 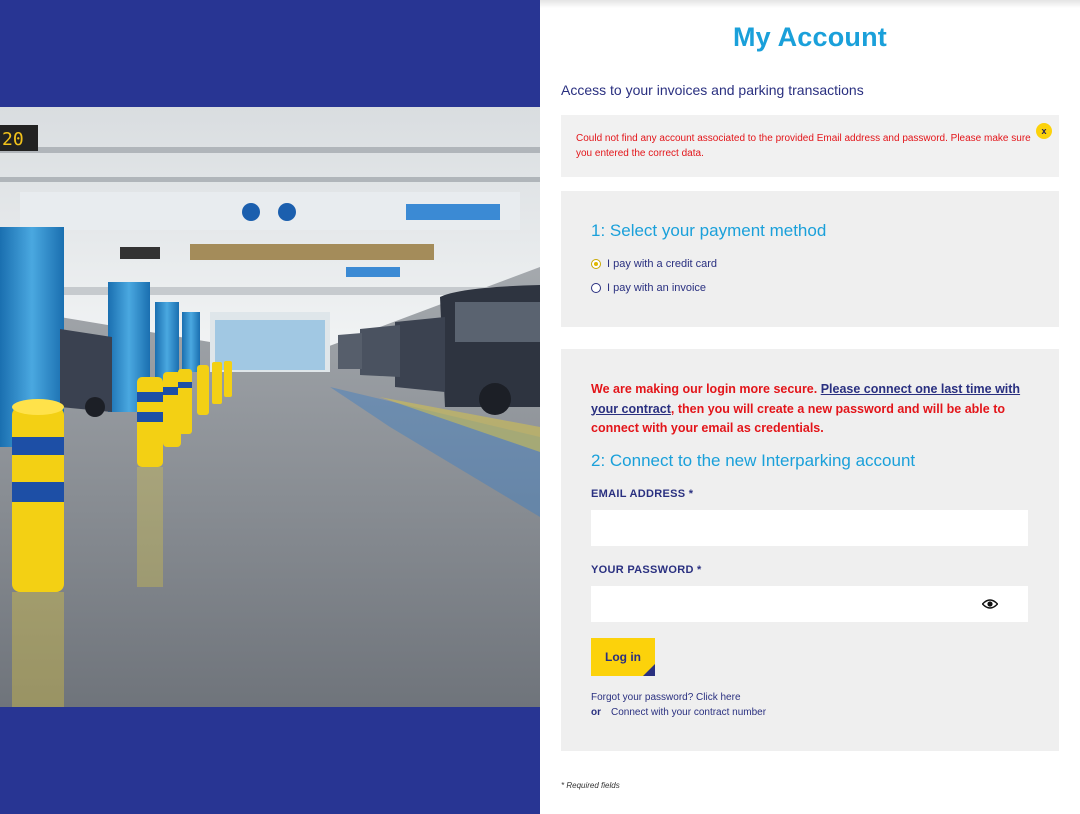 What do you see at coordinates (646, 570) in the screenshot?
I see `password-label: YOUR PASSWORD *` at bounding box center [646, 570].